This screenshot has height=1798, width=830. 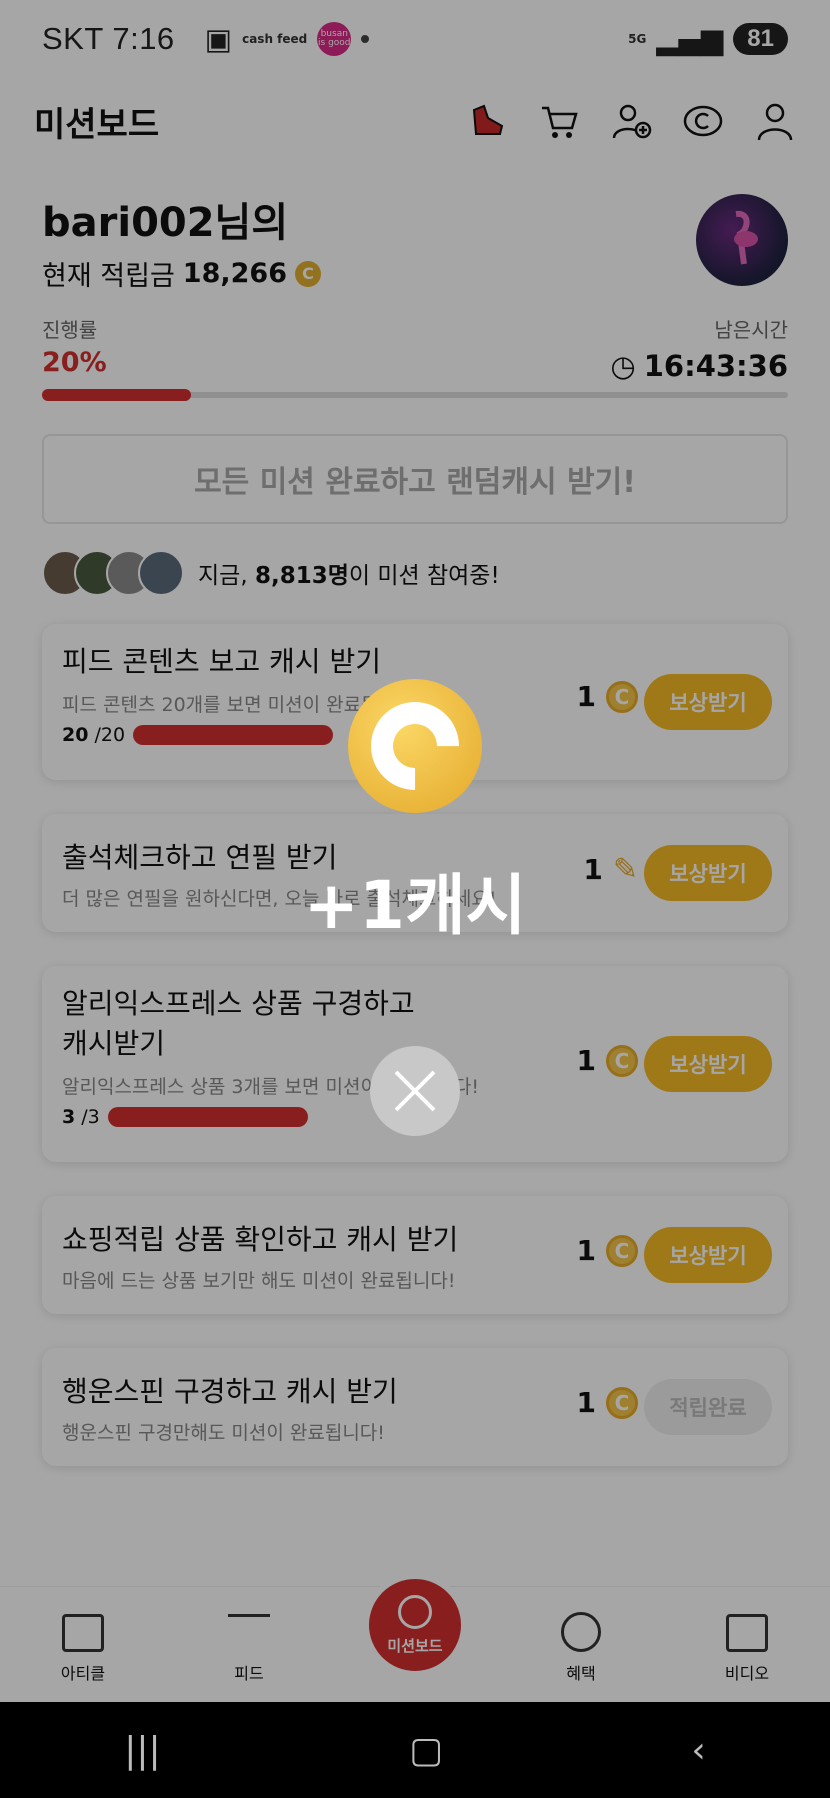 I want to click on system-nav-bar: ||| ▢ ‹, so click(x=415, y=1750).